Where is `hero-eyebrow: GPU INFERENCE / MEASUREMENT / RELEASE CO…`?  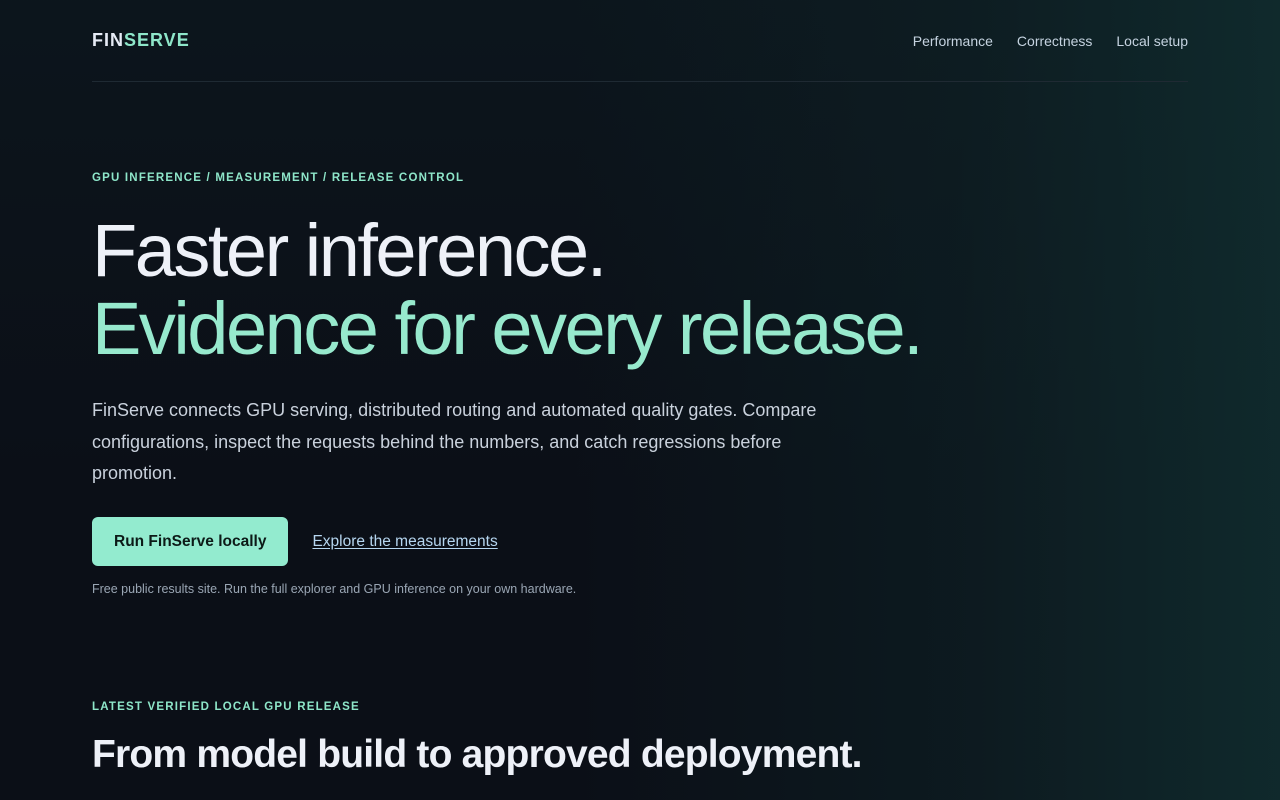
hero-eyebrow: GPU INFERENCE / MEASUREMENT / RELEASE CO… is located at coordinates (278, 178).